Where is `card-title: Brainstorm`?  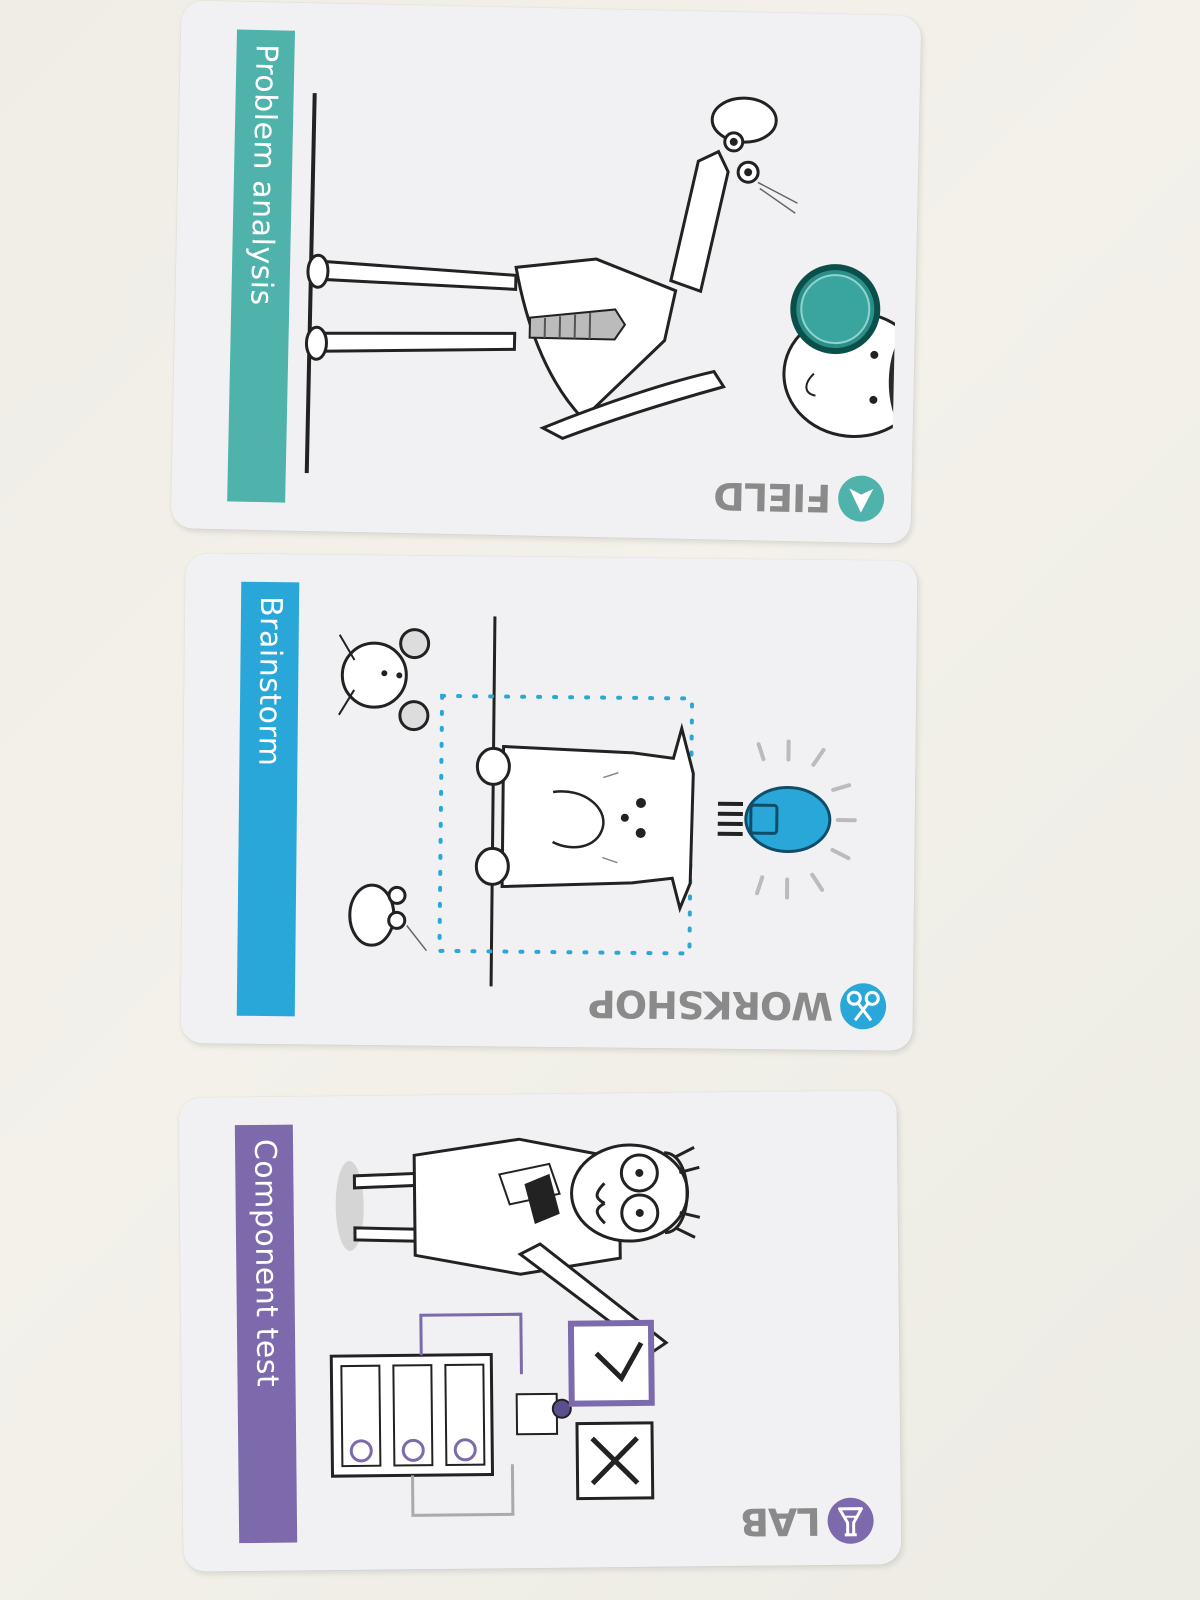
card-title: Brainstorm is located at coordinates (270, 681).